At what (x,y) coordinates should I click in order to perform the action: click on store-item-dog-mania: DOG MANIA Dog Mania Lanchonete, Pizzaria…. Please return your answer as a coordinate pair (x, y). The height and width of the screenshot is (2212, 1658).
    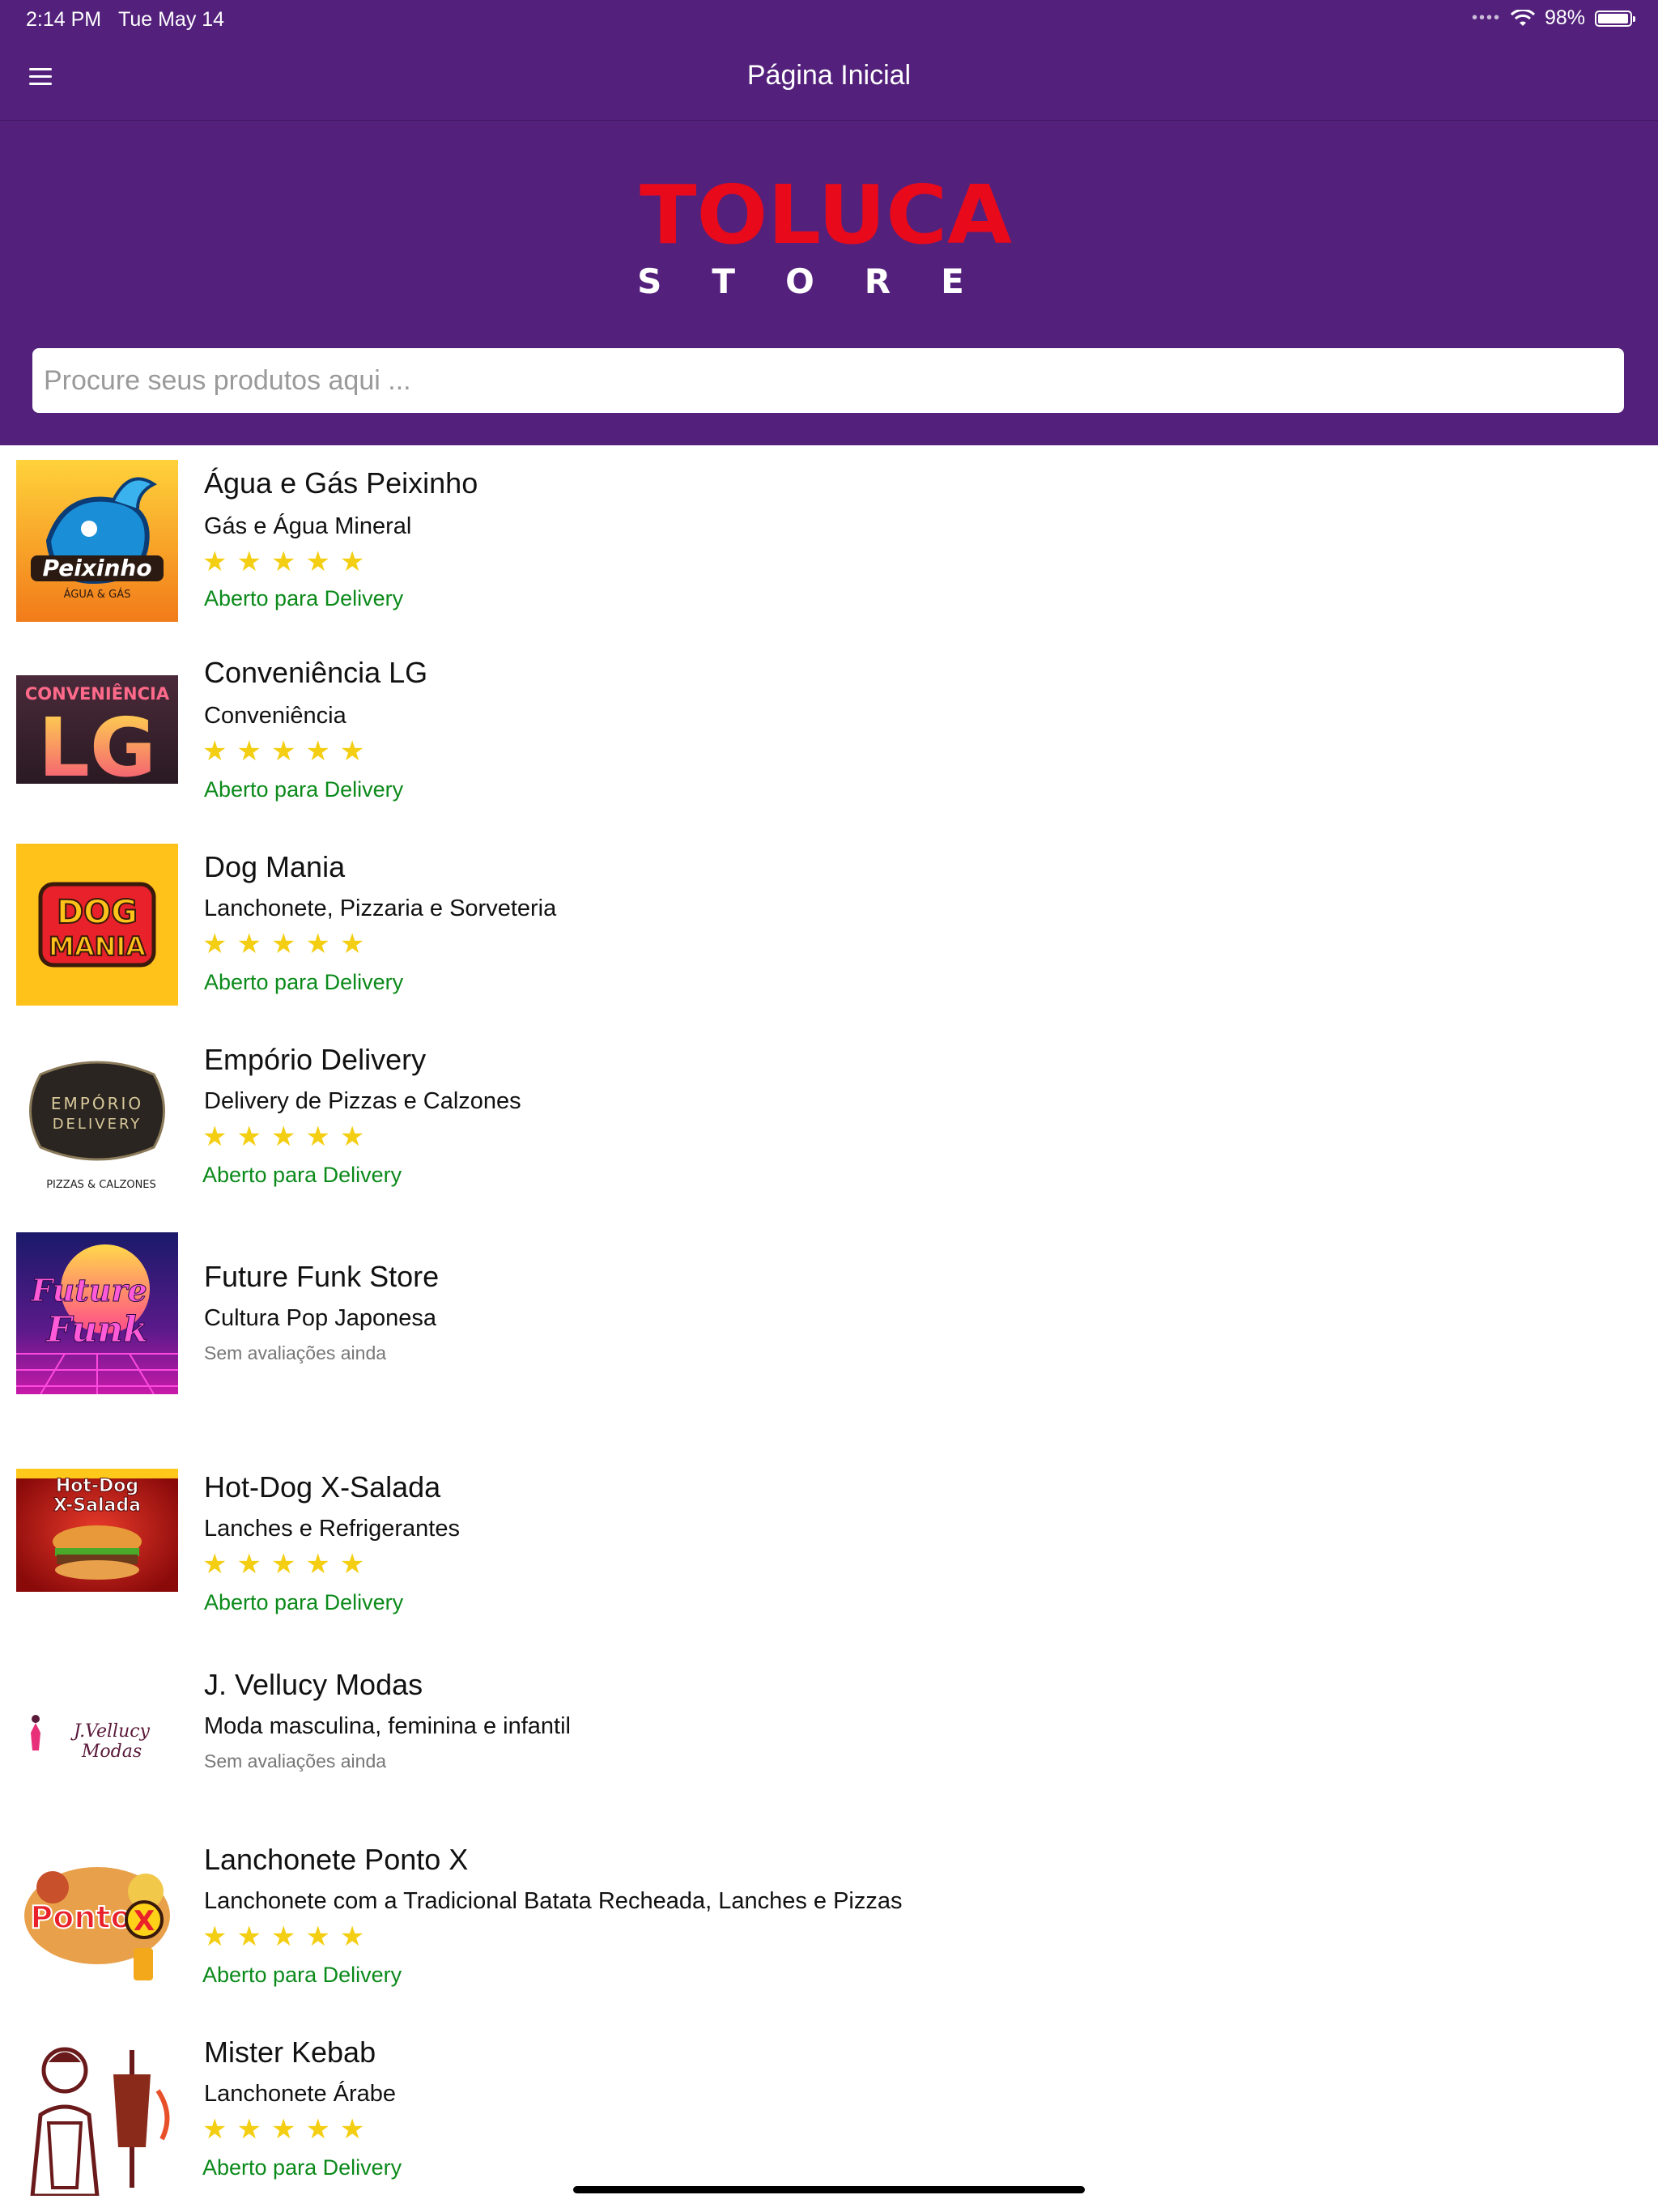
    Looking at the image, I should click on (829, 931).